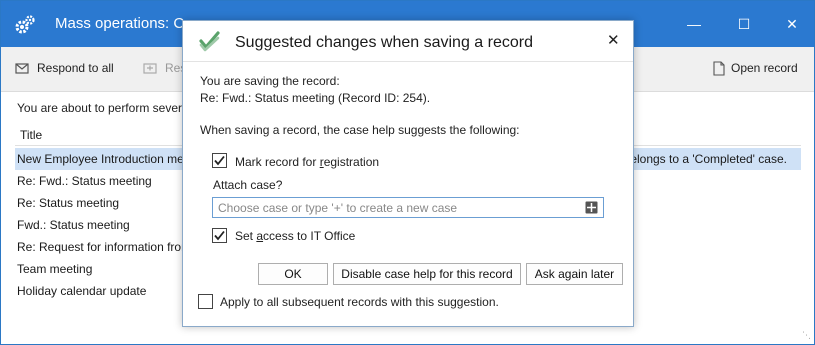  What do you see at coordinates (270, 81) in the screenshot?
I see `saving-record-text: You are saving the record:` at bounding box center [270, 81].